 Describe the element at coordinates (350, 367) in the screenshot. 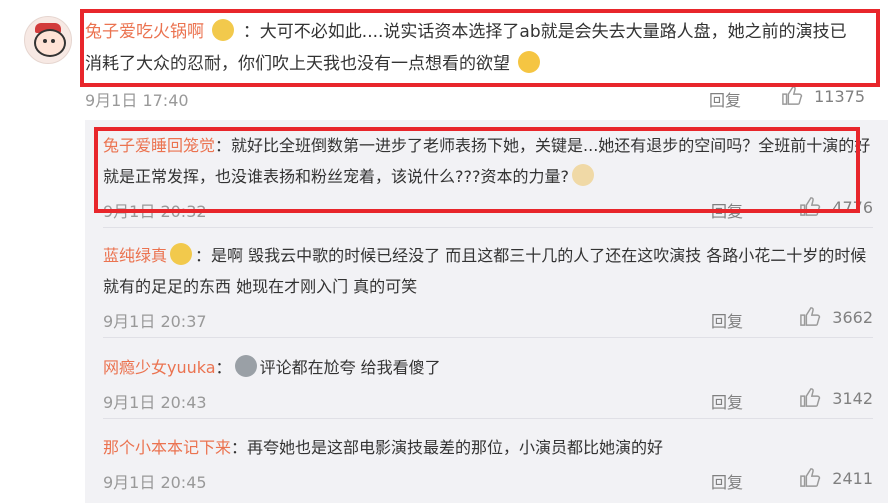

I see `reply-content: 评论都在尬夸 给我看傻了` at that location.